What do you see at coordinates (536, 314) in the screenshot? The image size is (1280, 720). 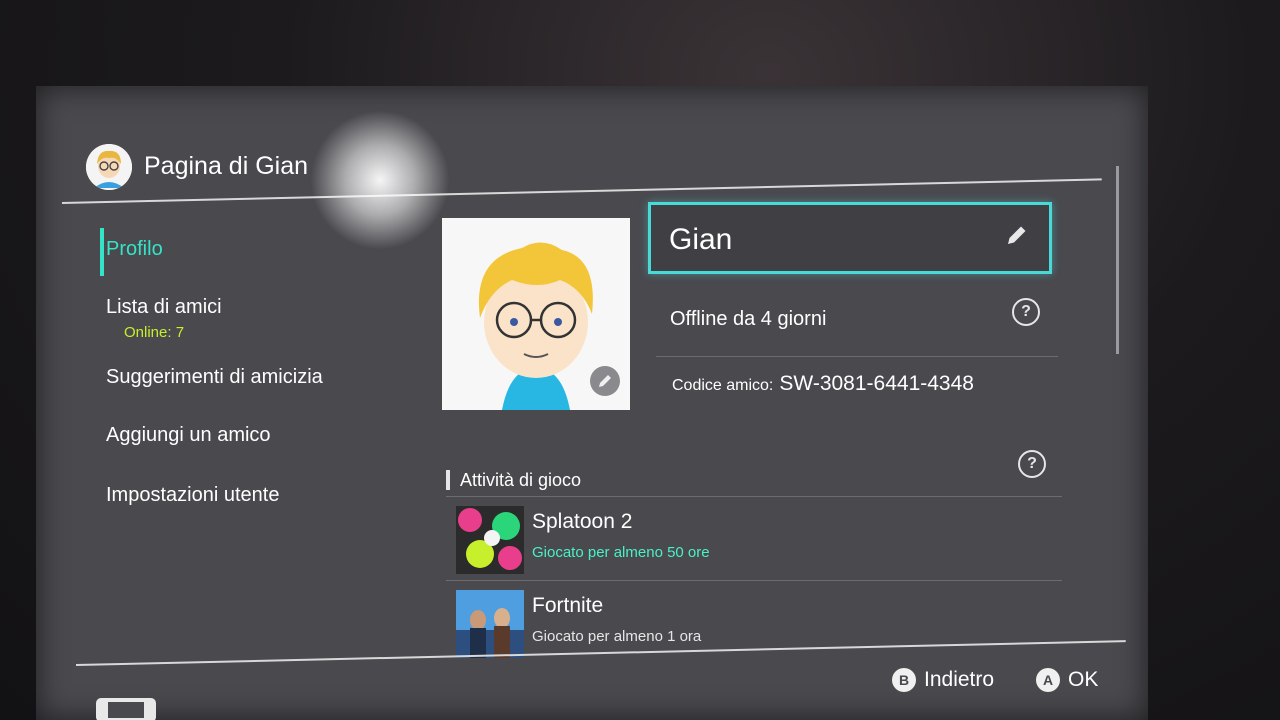 I see `mii-avatar-card` at bounding box center [536, 314].